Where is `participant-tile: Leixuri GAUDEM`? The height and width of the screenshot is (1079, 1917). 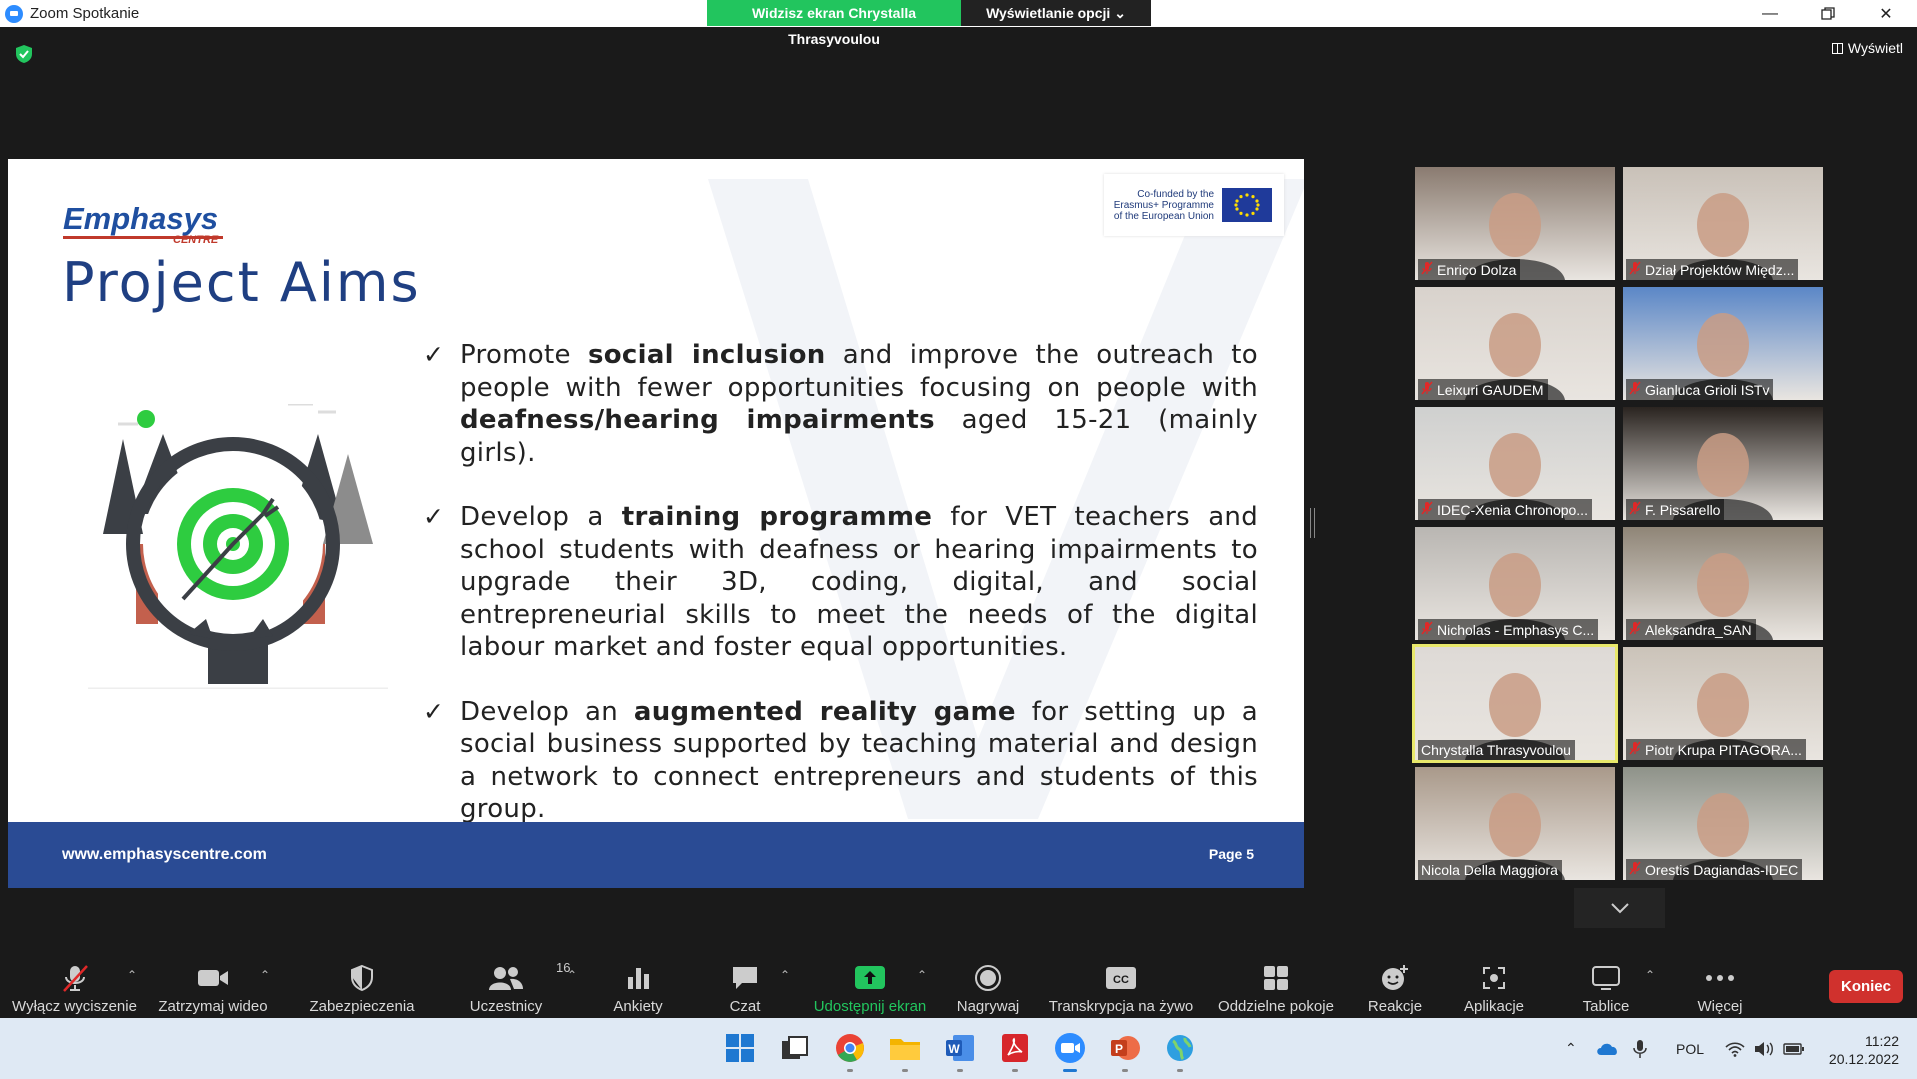
participant-tile: Leixuri GAUDEM is located at coordinates (1515, 343).